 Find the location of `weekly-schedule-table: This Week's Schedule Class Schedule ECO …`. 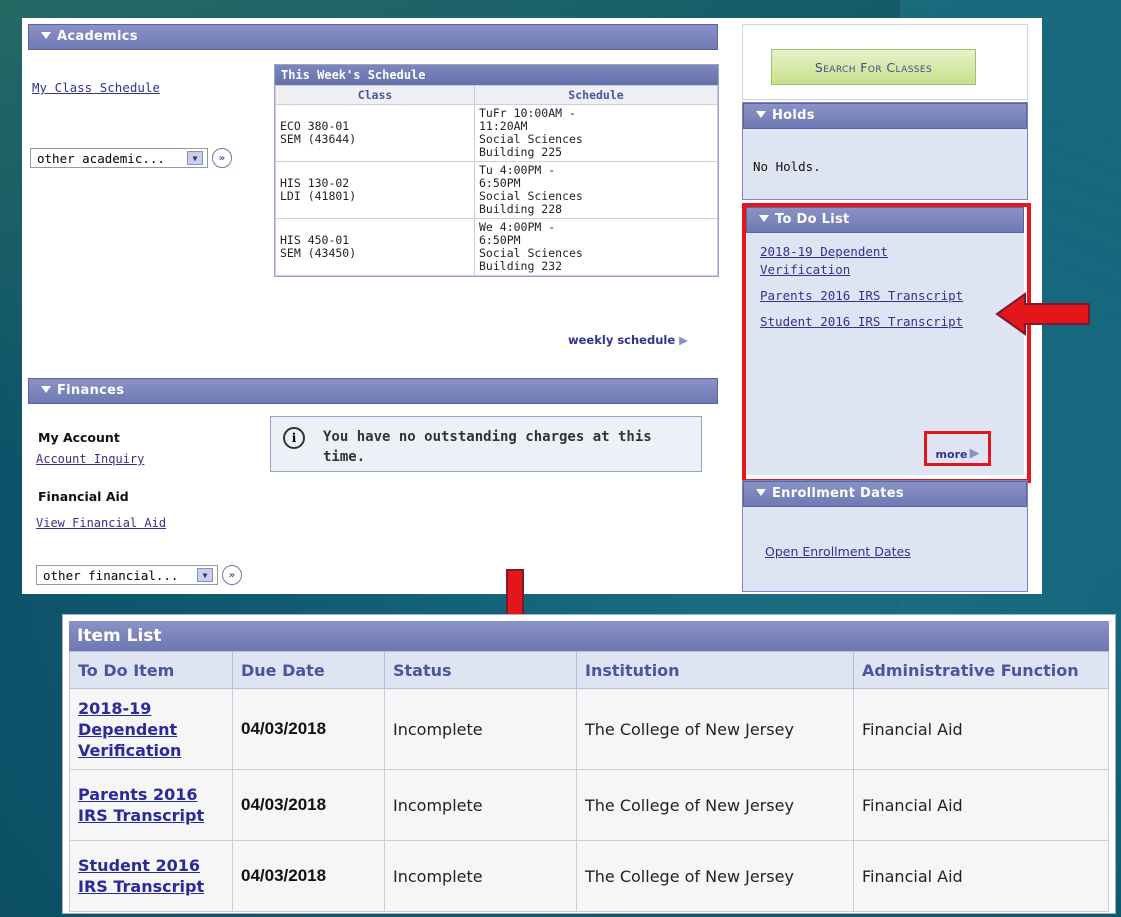

weekly-schedule-table: This Week's Schedule Class Schedule ECO … is located at coordinates (496, 170).